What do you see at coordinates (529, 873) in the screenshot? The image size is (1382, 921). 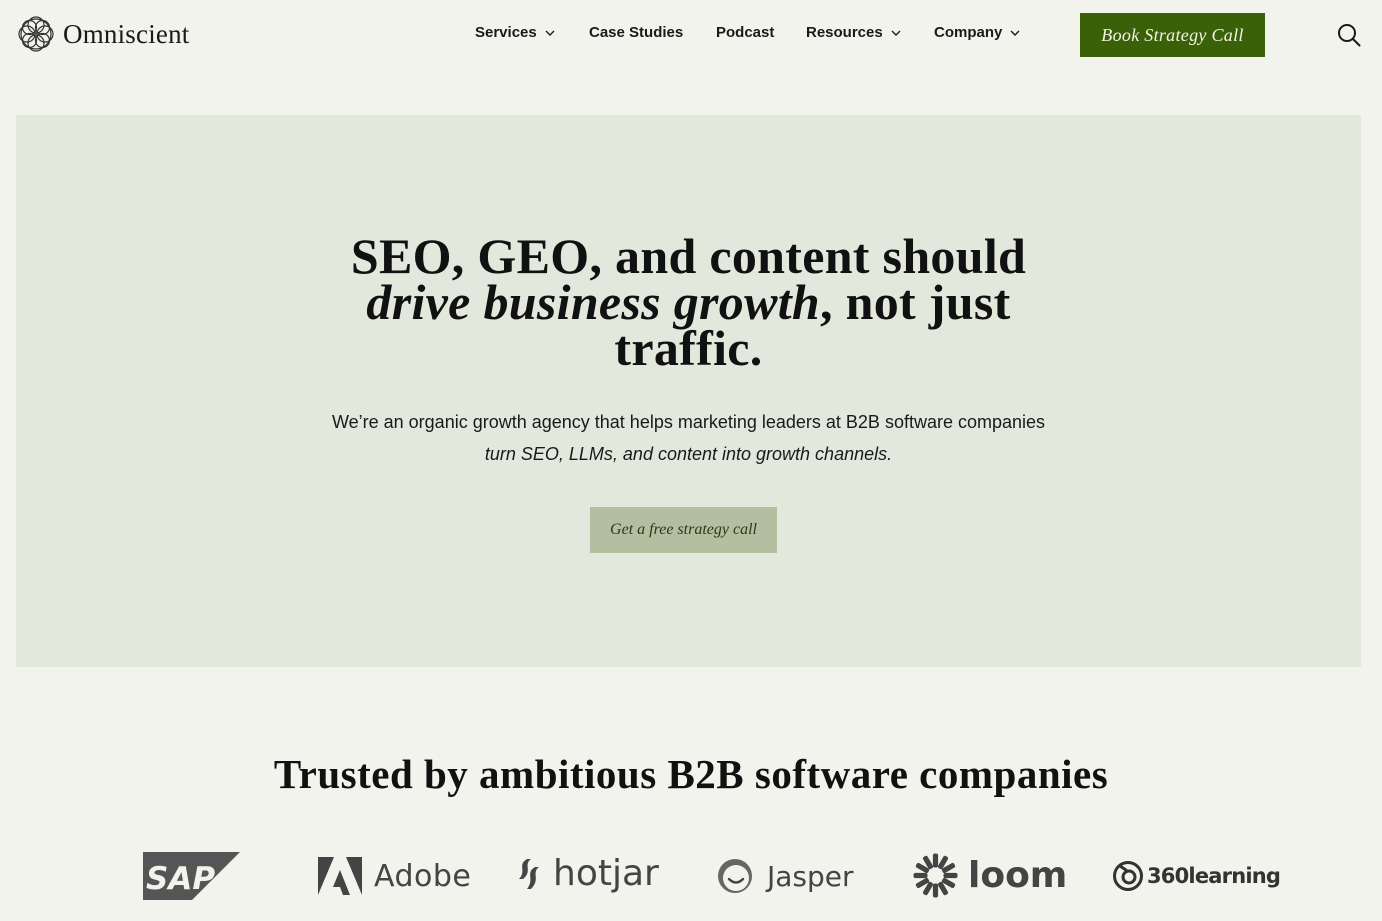 I see `hotjar-logo-icon` at bounding box center [529, 873].